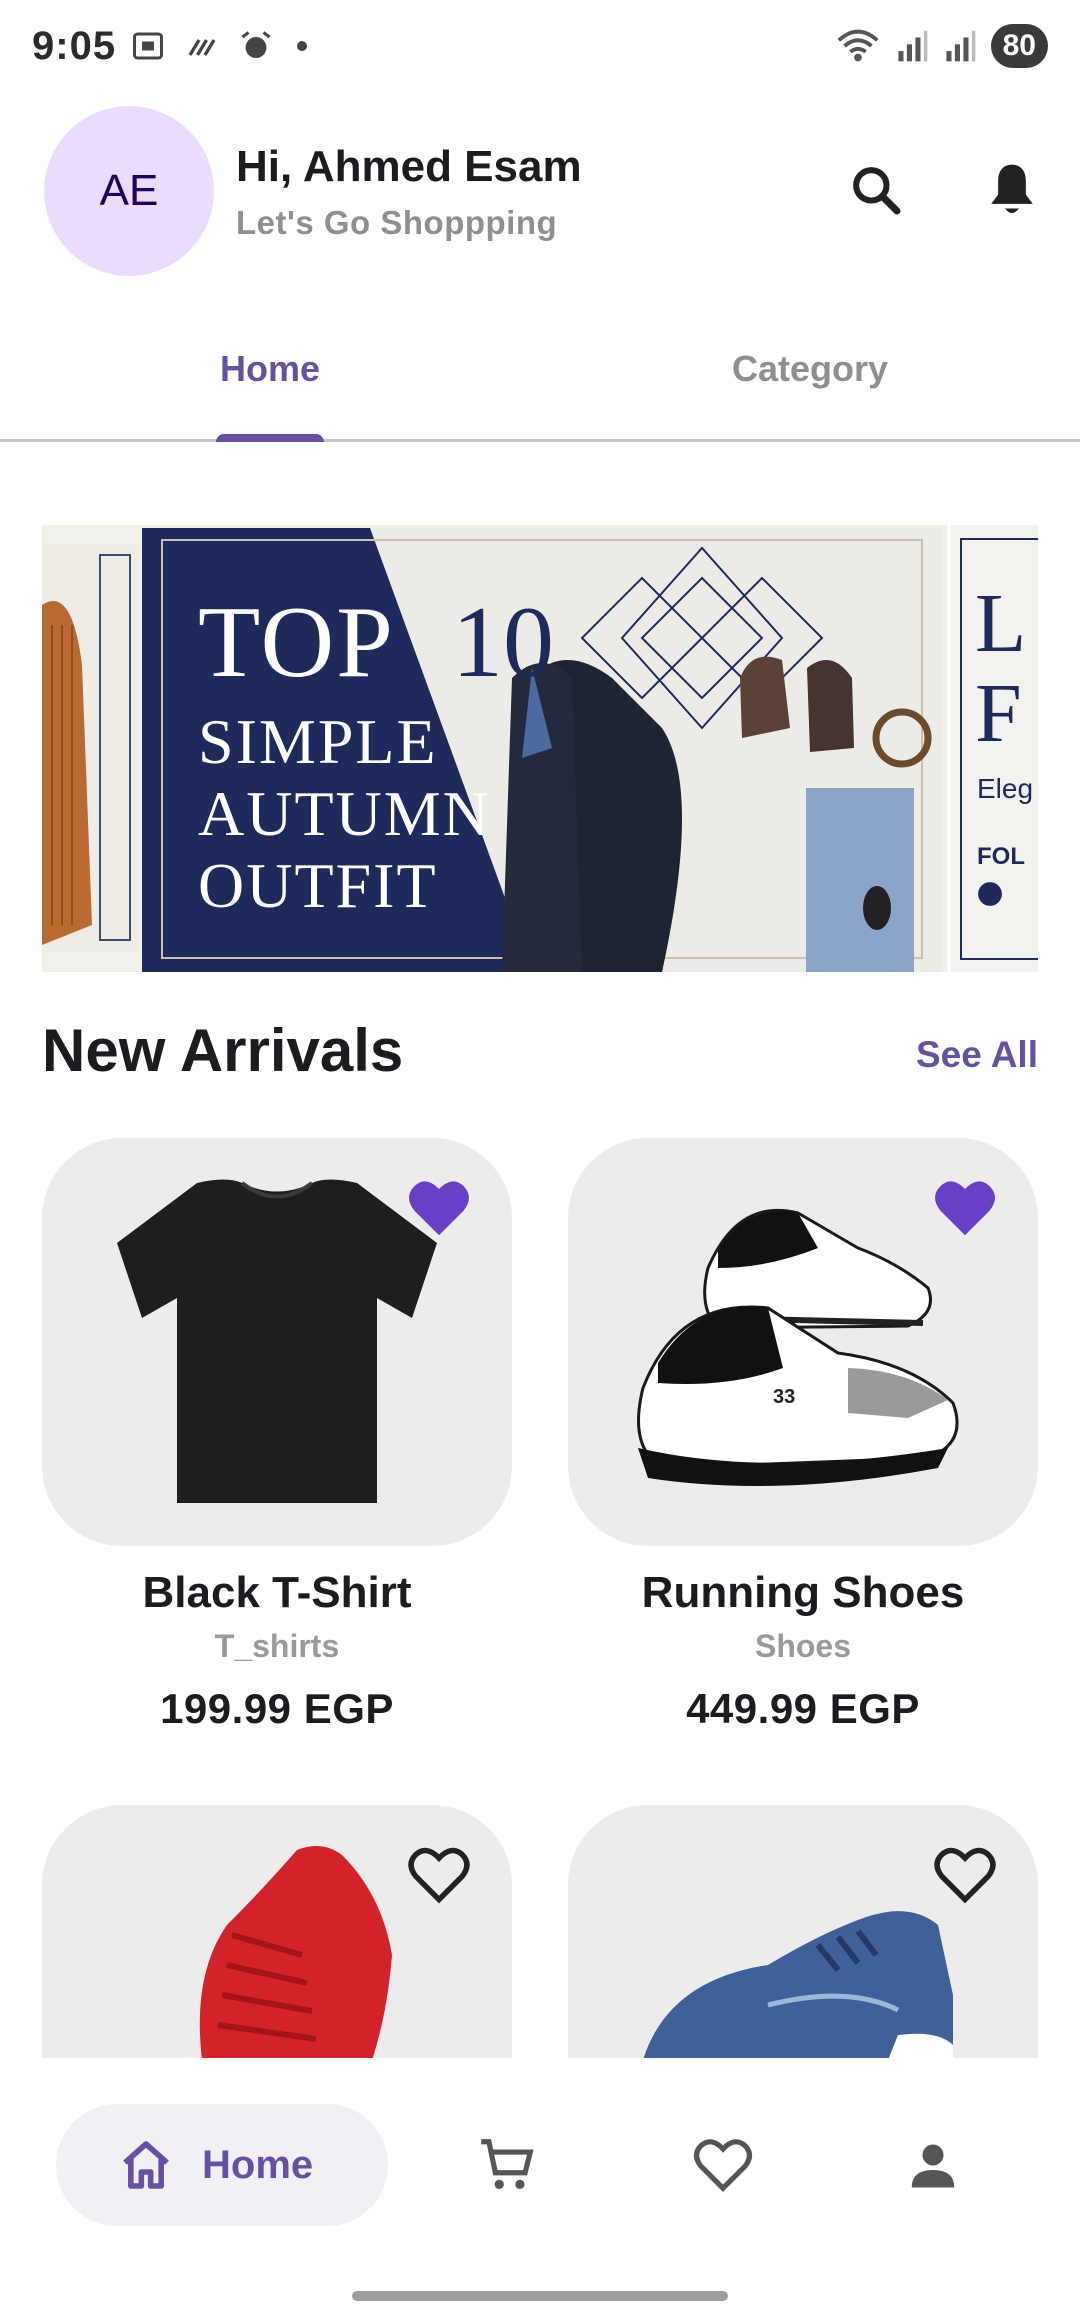  I want to click on svg-text: 33, so click(784, 1397).